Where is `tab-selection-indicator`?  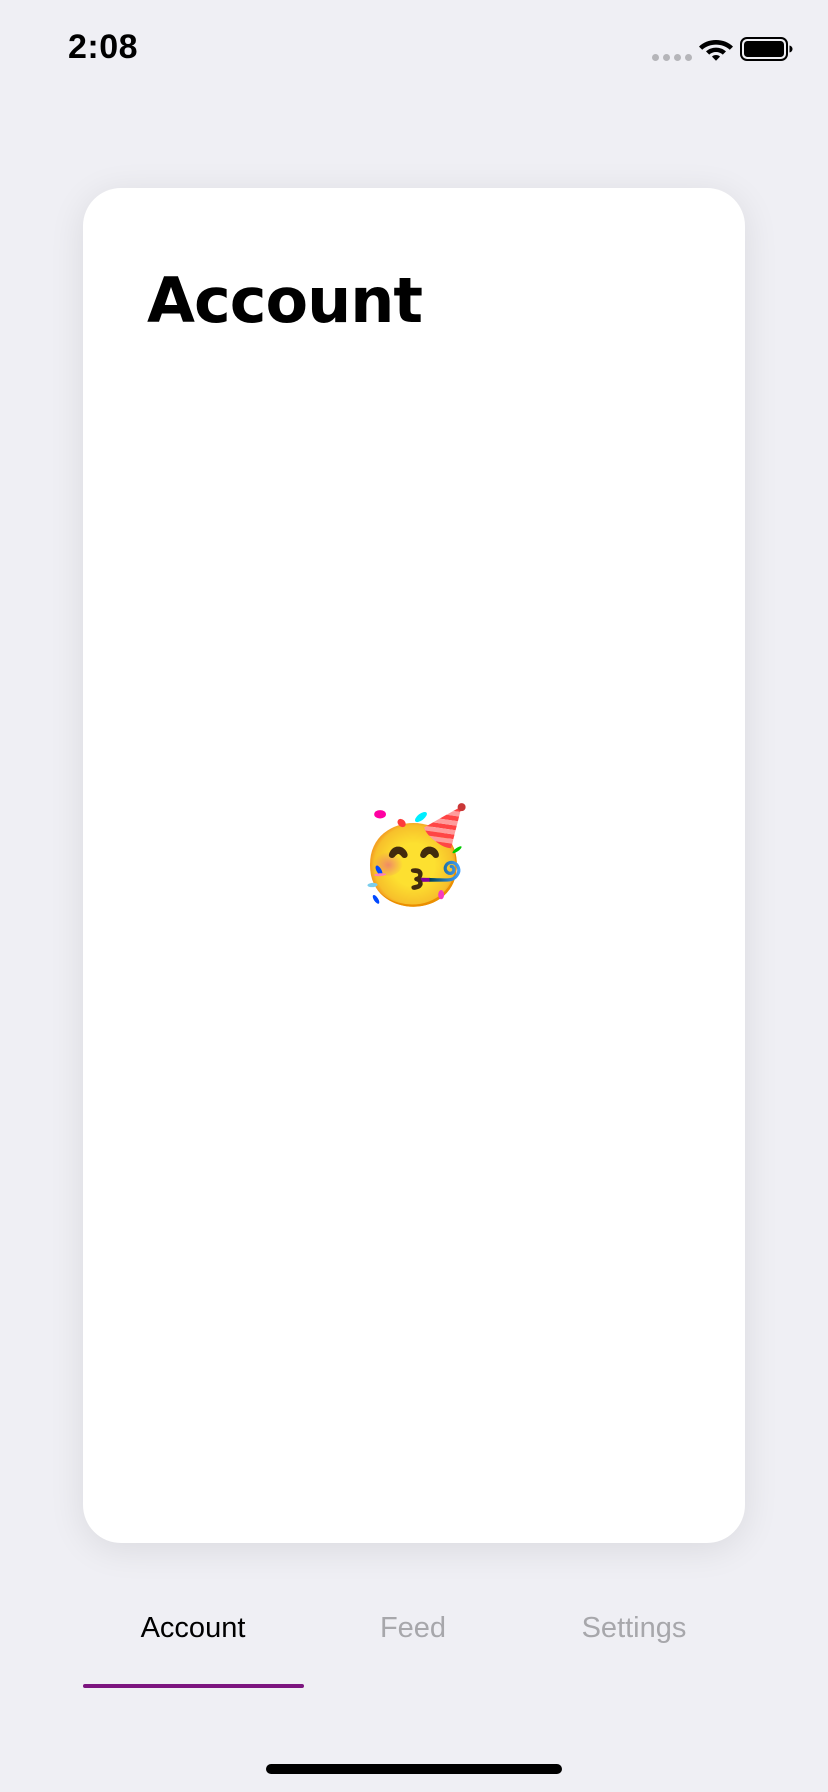
tab-selection-indicator is located at coordinates (193, 1686).